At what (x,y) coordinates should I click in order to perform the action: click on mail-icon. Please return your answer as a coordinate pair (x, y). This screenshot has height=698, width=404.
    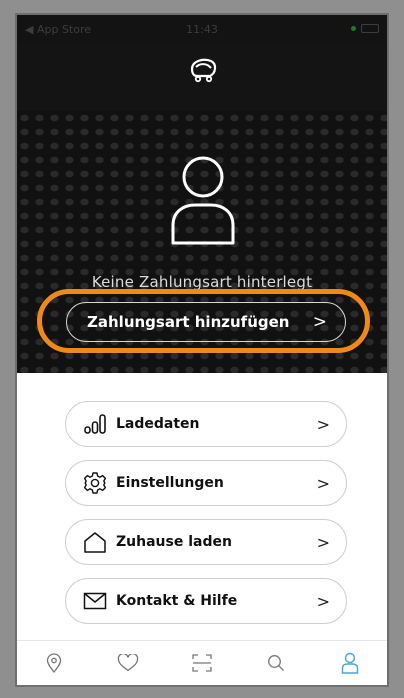
    Looking at the image, I should click on (95, 601).